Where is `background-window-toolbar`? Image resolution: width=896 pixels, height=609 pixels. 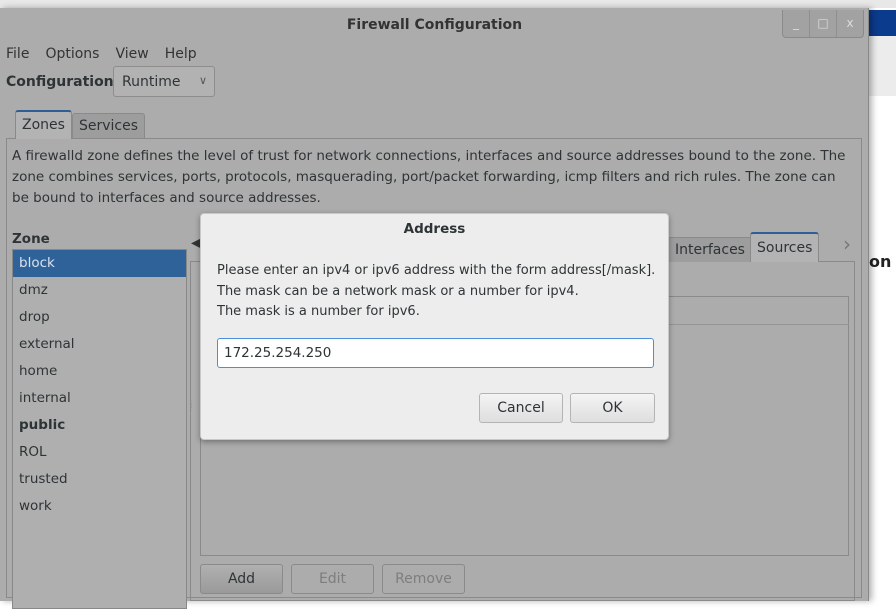 background-window-toolbar is located at coordinates (882, 66).